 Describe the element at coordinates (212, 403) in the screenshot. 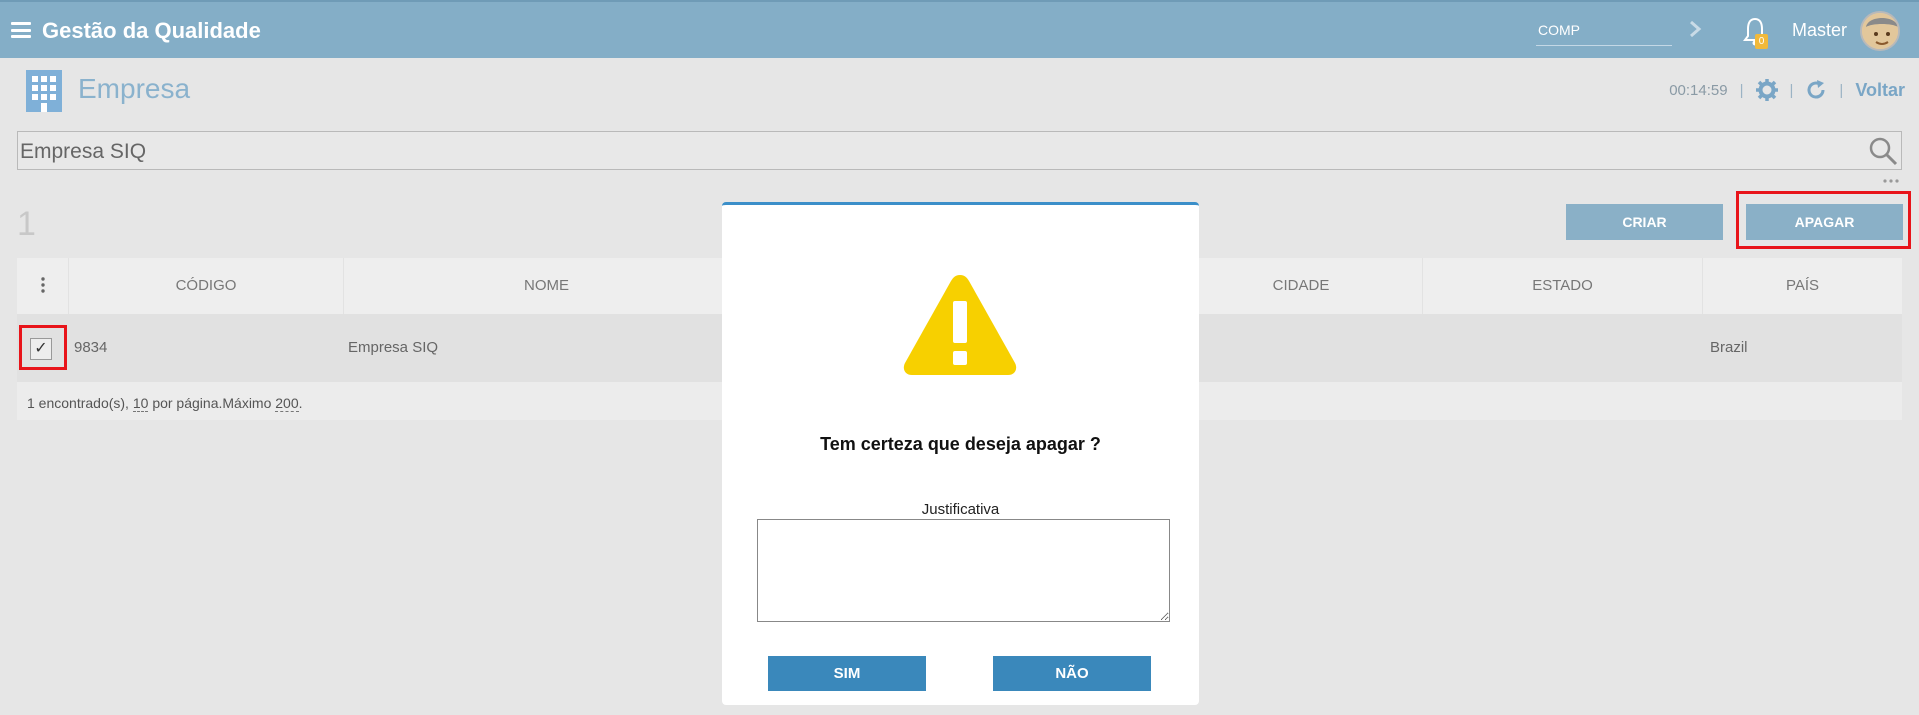

I see `per-page-text: por página.Máximo` at that location.